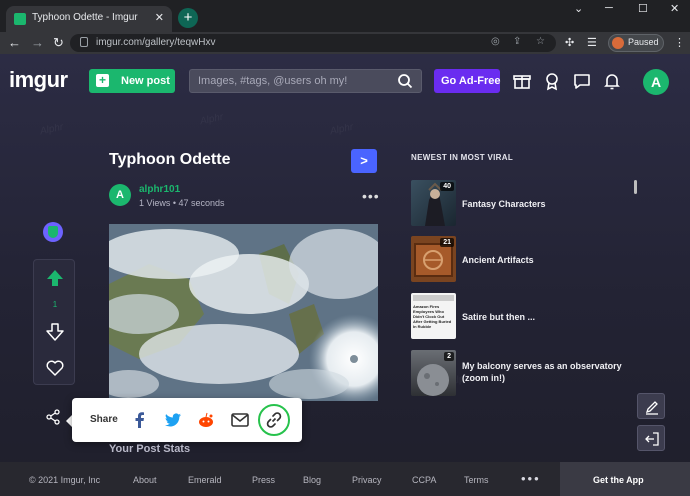 Image resolution: width=690 pixels, height=496 pixels. I want to click on back-button: ←, so click(14, 43).